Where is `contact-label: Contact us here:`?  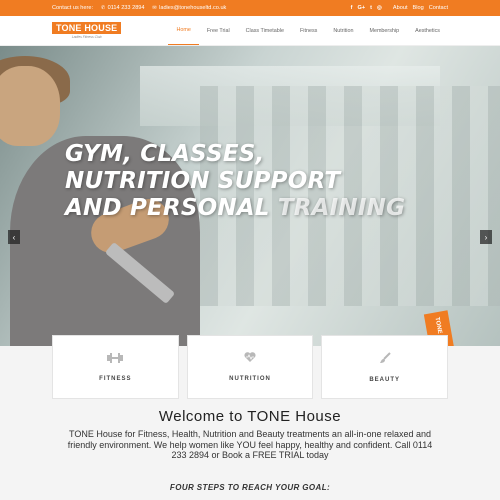
contact-label: Contact us here: is located at coordinates (73, 8).